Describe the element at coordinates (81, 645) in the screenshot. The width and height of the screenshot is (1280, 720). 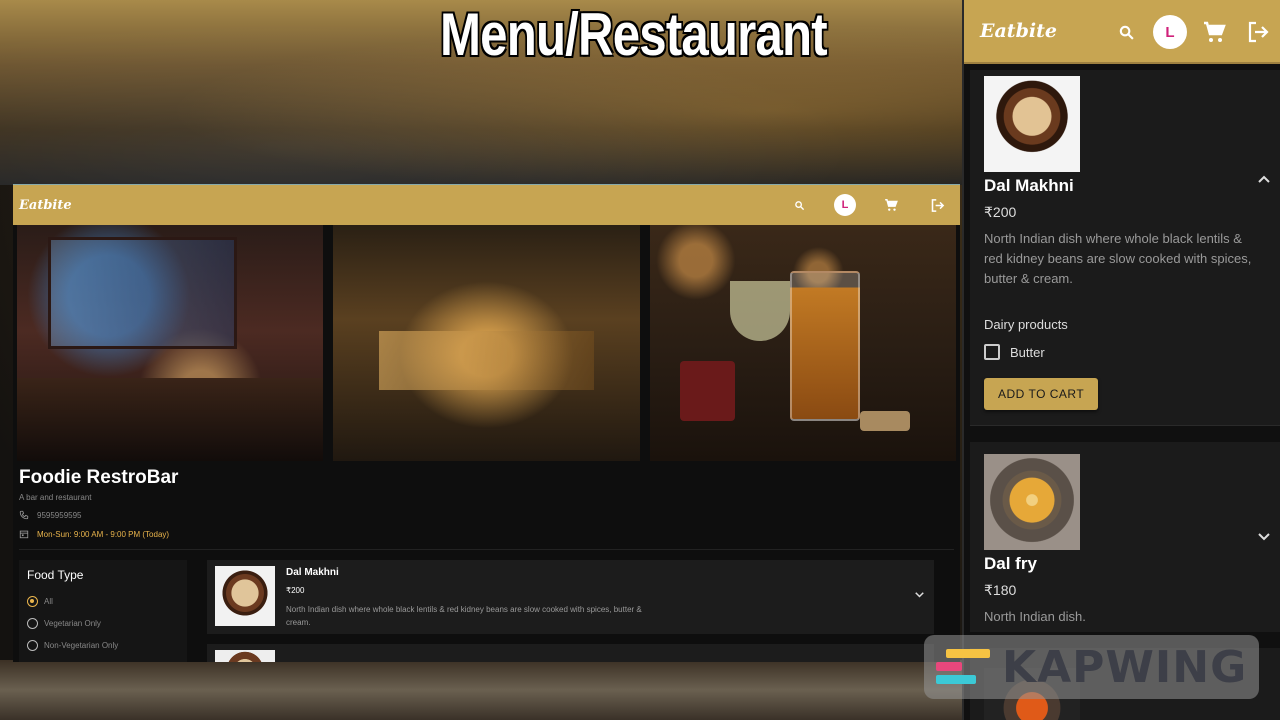
I see `radio-label: Non-Vegetarian Only` at that location.